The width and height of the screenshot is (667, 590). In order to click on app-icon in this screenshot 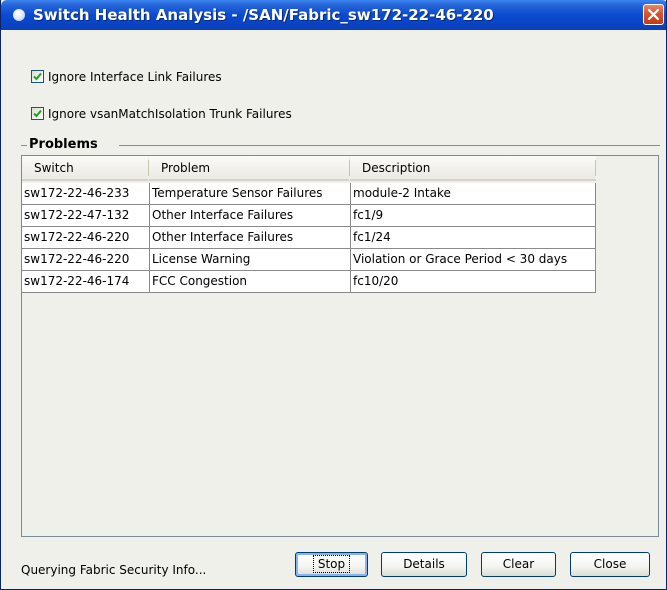, I will do `click(19, 15)`.